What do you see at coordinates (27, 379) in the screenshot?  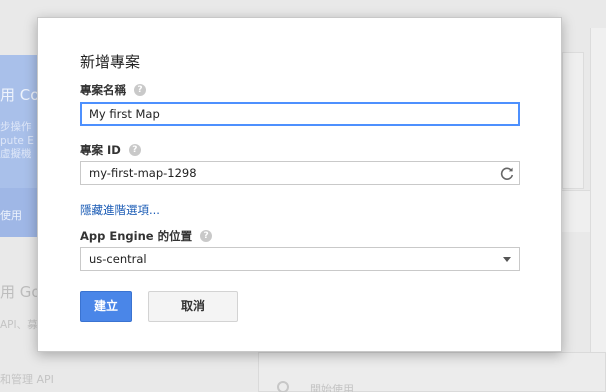 I see `manage-api-link: 和管理 API` at bounding box center [27, 379].